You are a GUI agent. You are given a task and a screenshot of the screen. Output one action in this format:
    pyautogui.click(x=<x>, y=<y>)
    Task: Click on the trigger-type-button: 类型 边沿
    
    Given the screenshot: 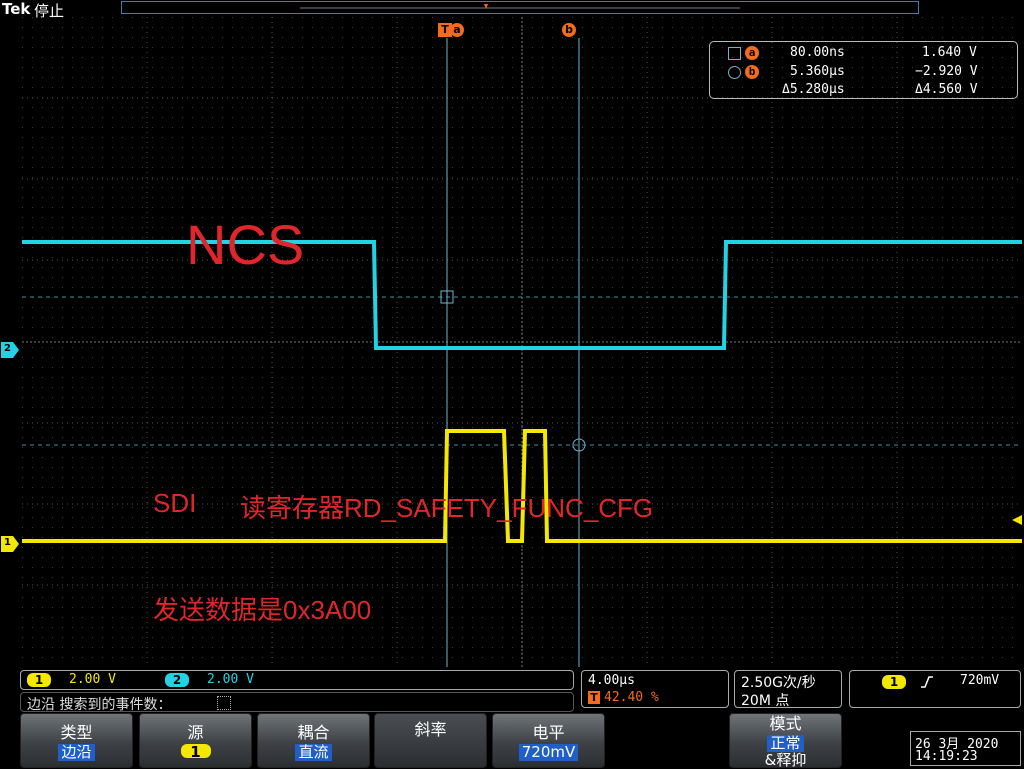 What is the action you would take?
    pyautogui.click(x=76, y=740)
    